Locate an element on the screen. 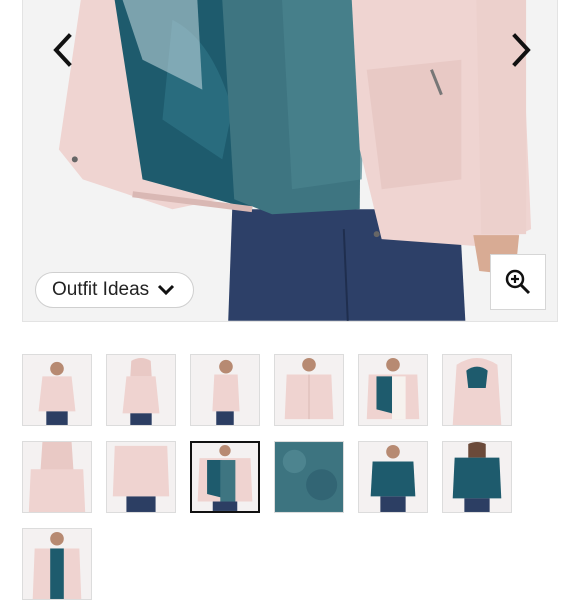  previous-image-button is located at coordinates (63, 50).